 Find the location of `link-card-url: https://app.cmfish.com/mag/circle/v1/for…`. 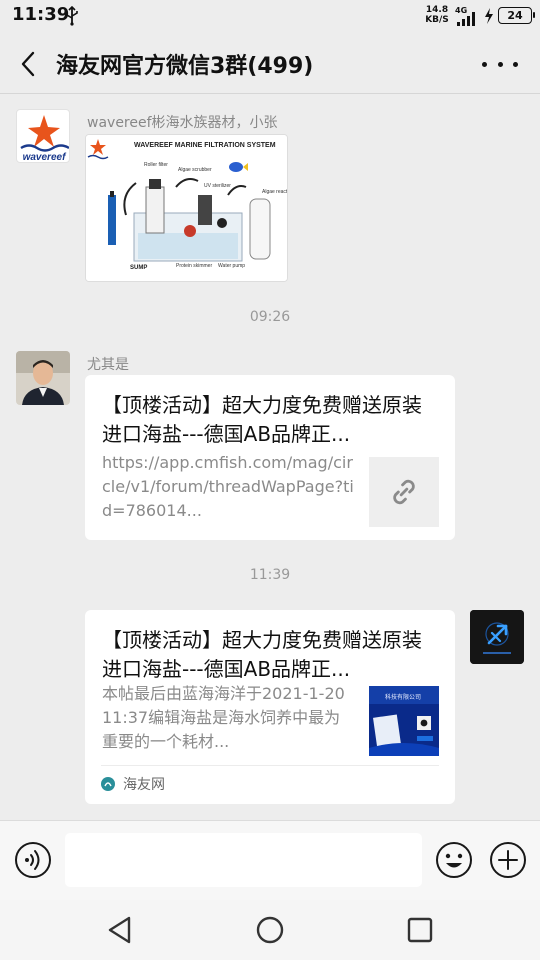

link-card-url: https://app.cmfish.com/mag/circle/v1/for… is located at coordinates (228, 486).